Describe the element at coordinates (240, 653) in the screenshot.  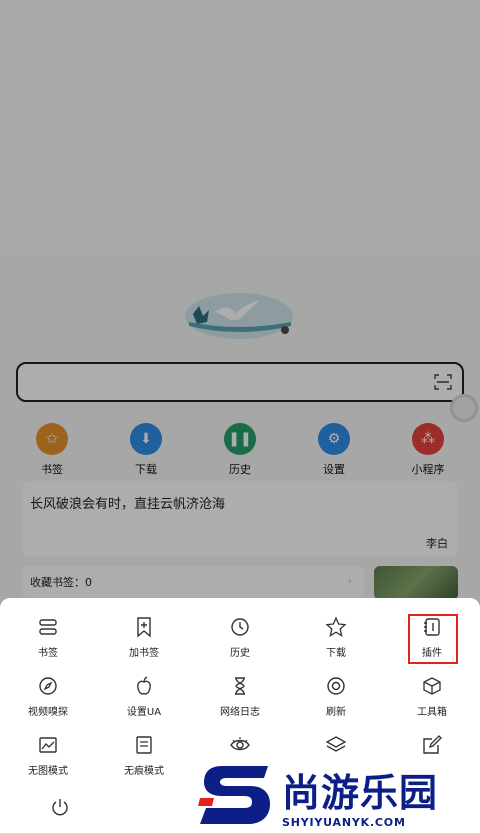
I see `menu-item-label: 历史` at that location.